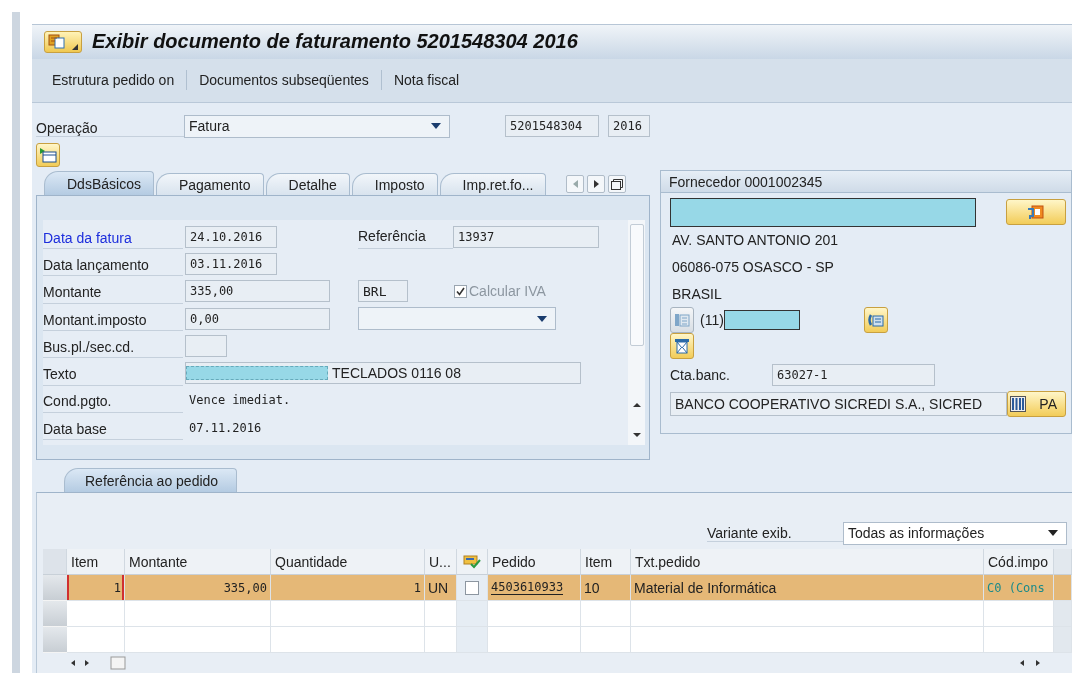  Describe the element at coordinates (755, 240) in the screenshot. I see `address-line: AV. SANTO ANTONIO 201` at that location.